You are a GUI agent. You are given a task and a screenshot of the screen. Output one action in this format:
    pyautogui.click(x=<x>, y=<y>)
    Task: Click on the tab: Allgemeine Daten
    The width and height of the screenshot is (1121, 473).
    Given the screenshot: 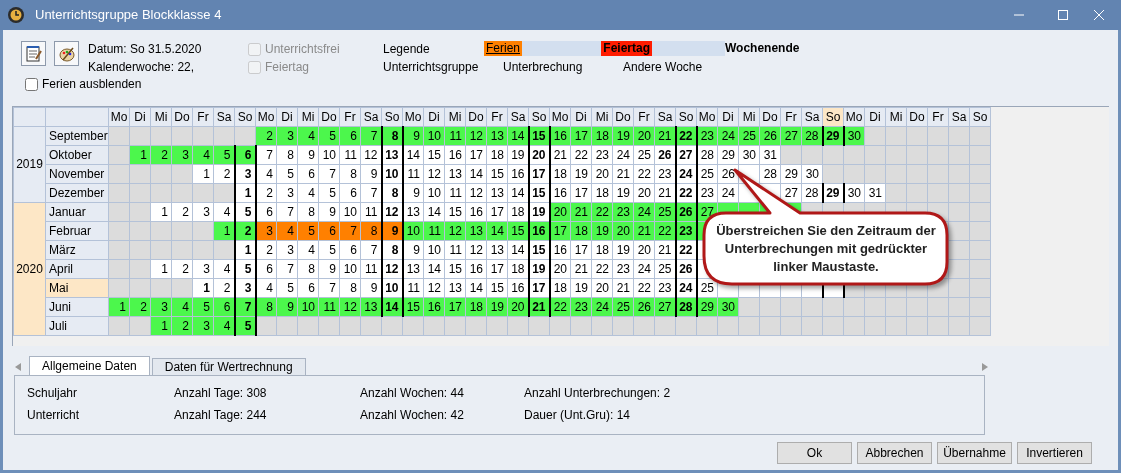 What is the action you would take?
    pyautogui.click(x=89, y=365)
    